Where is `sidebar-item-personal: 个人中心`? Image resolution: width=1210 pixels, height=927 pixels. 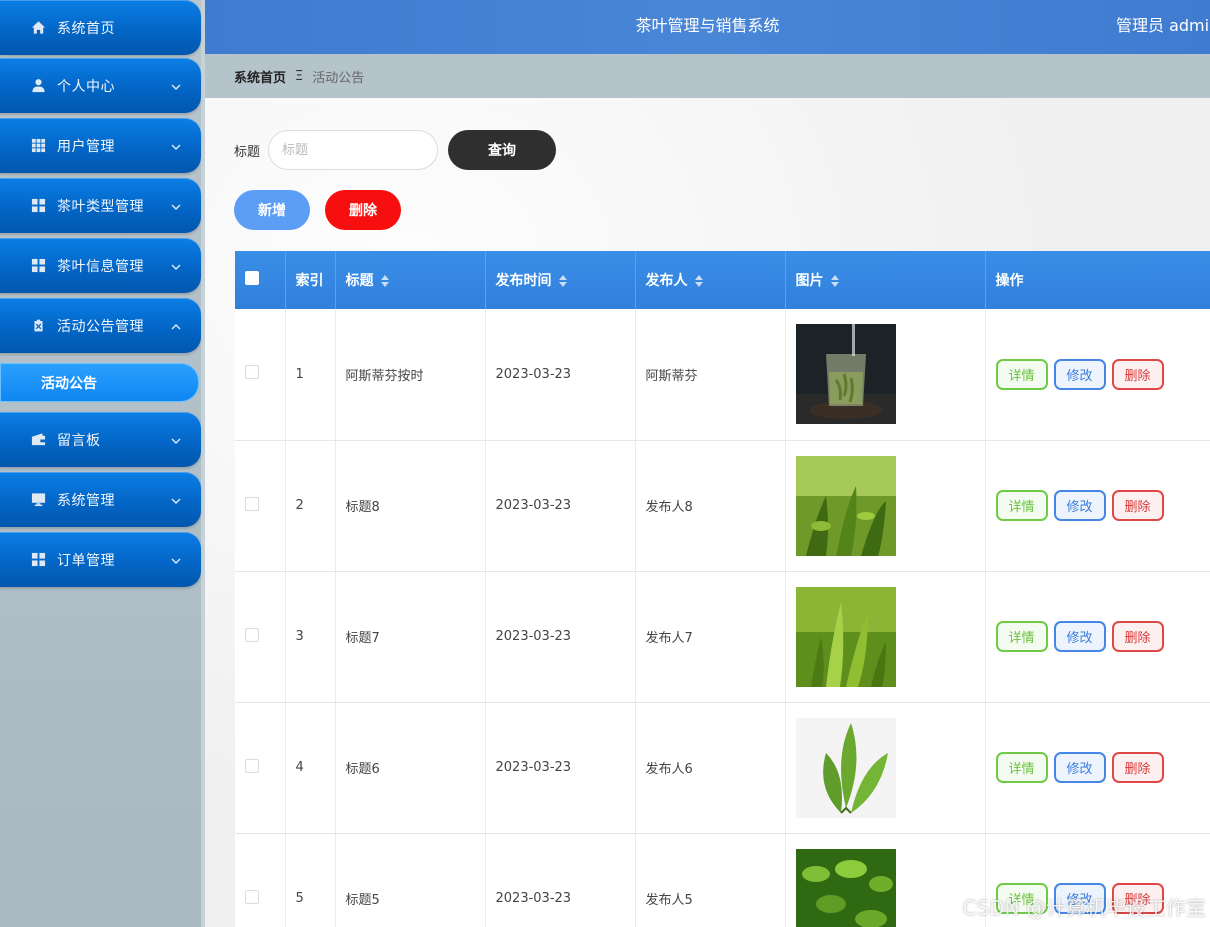
sidebar-item-personal: 个人中心 is located at coordinates (100, 85).